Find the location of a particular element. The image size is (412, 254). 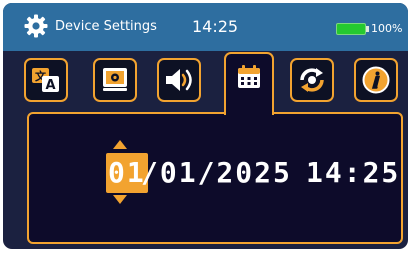

speaker-icon is located at coordinates (179, 80).